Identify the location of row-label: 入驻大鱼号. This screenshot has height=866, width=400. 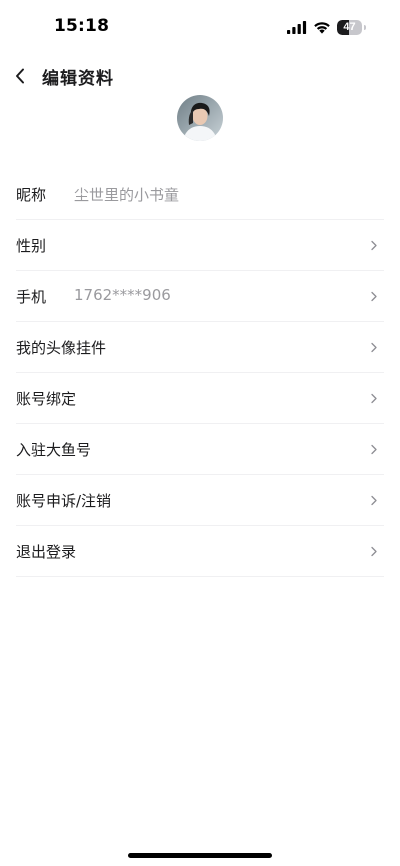
(54, 450).